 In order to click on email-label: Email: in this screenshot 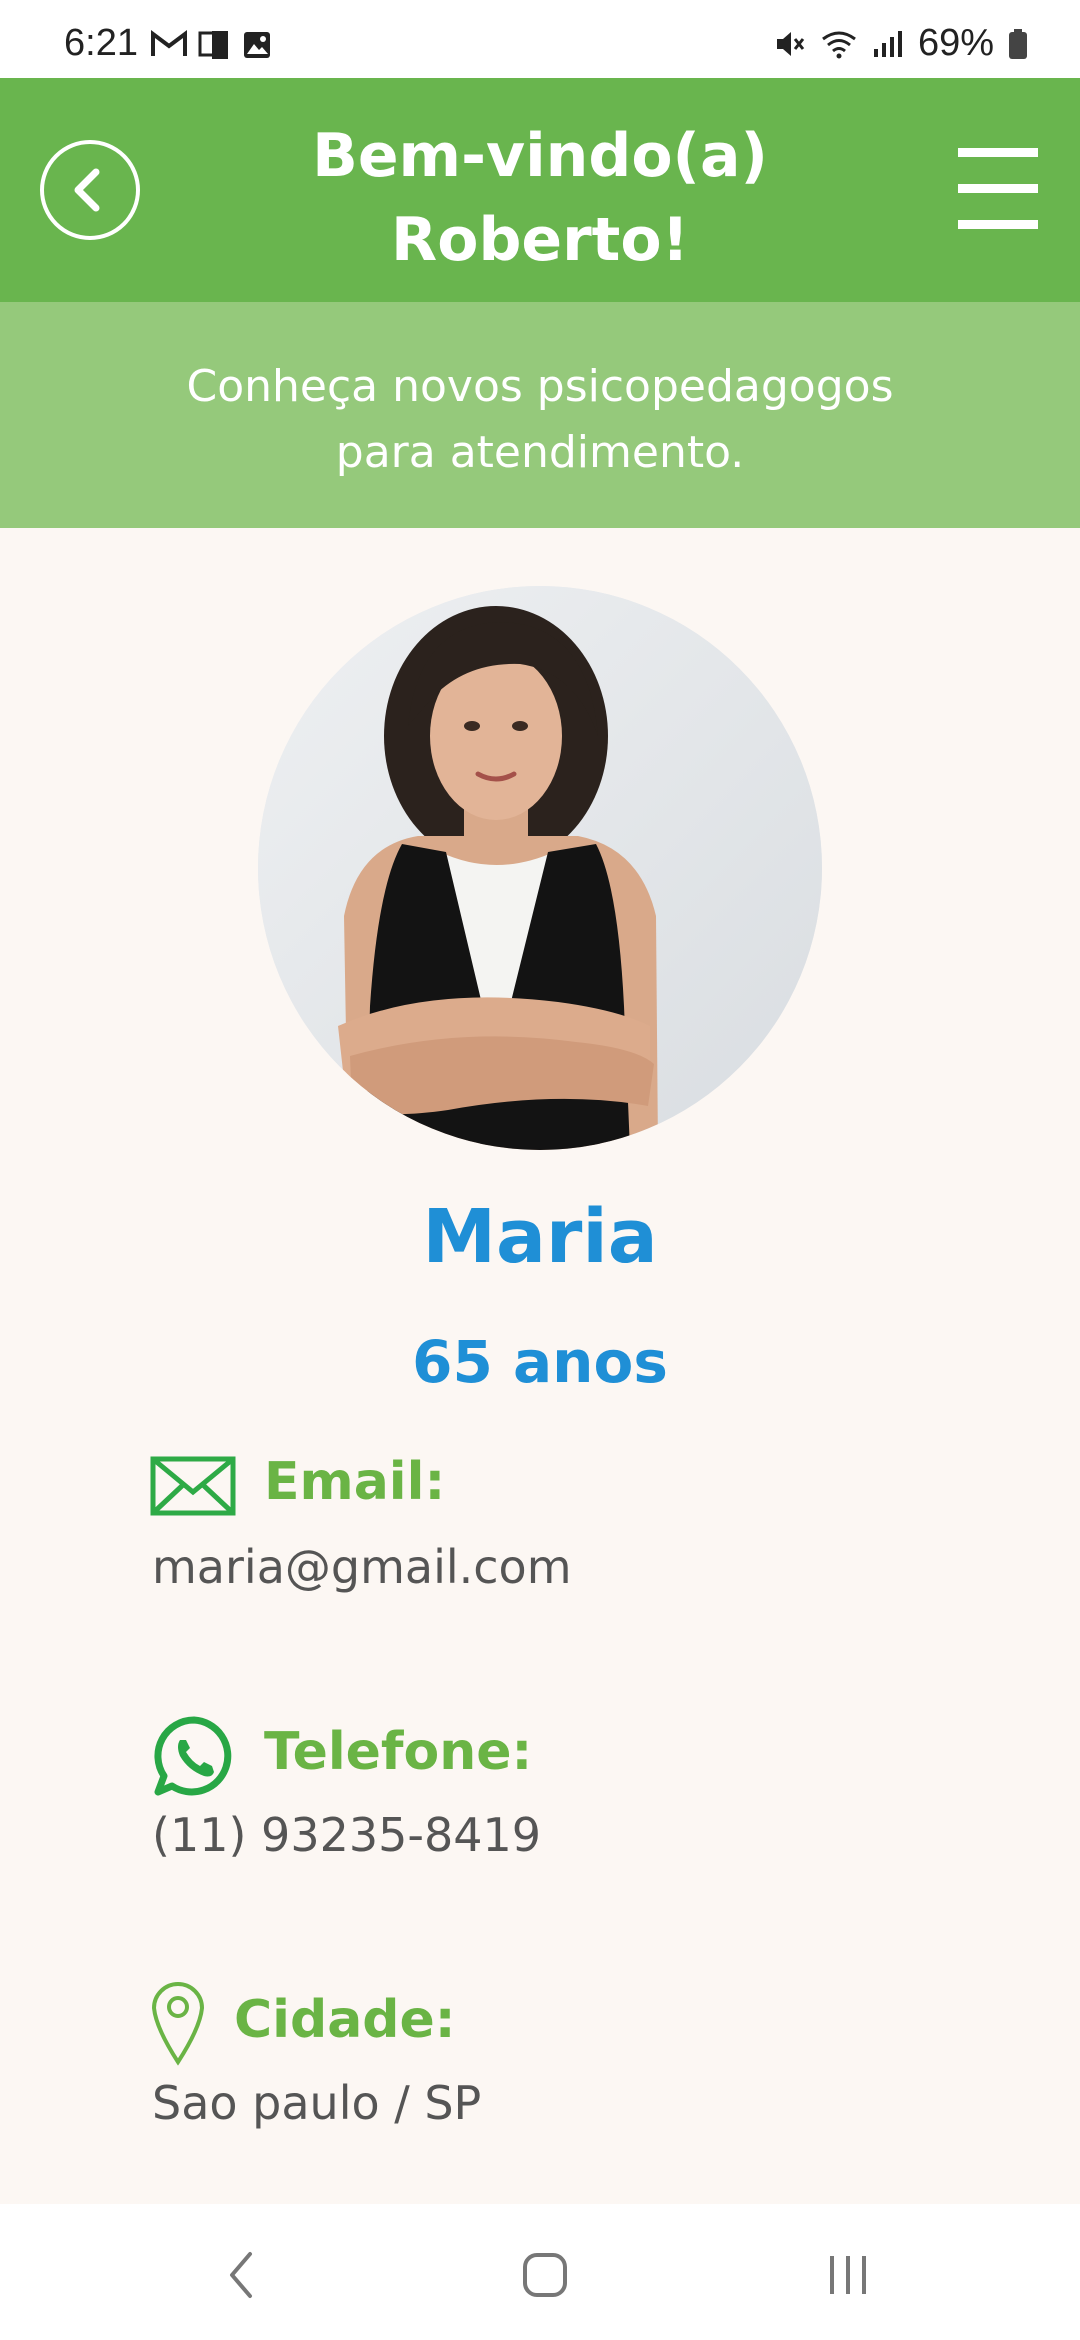, I will do `click(355, 1482)`.